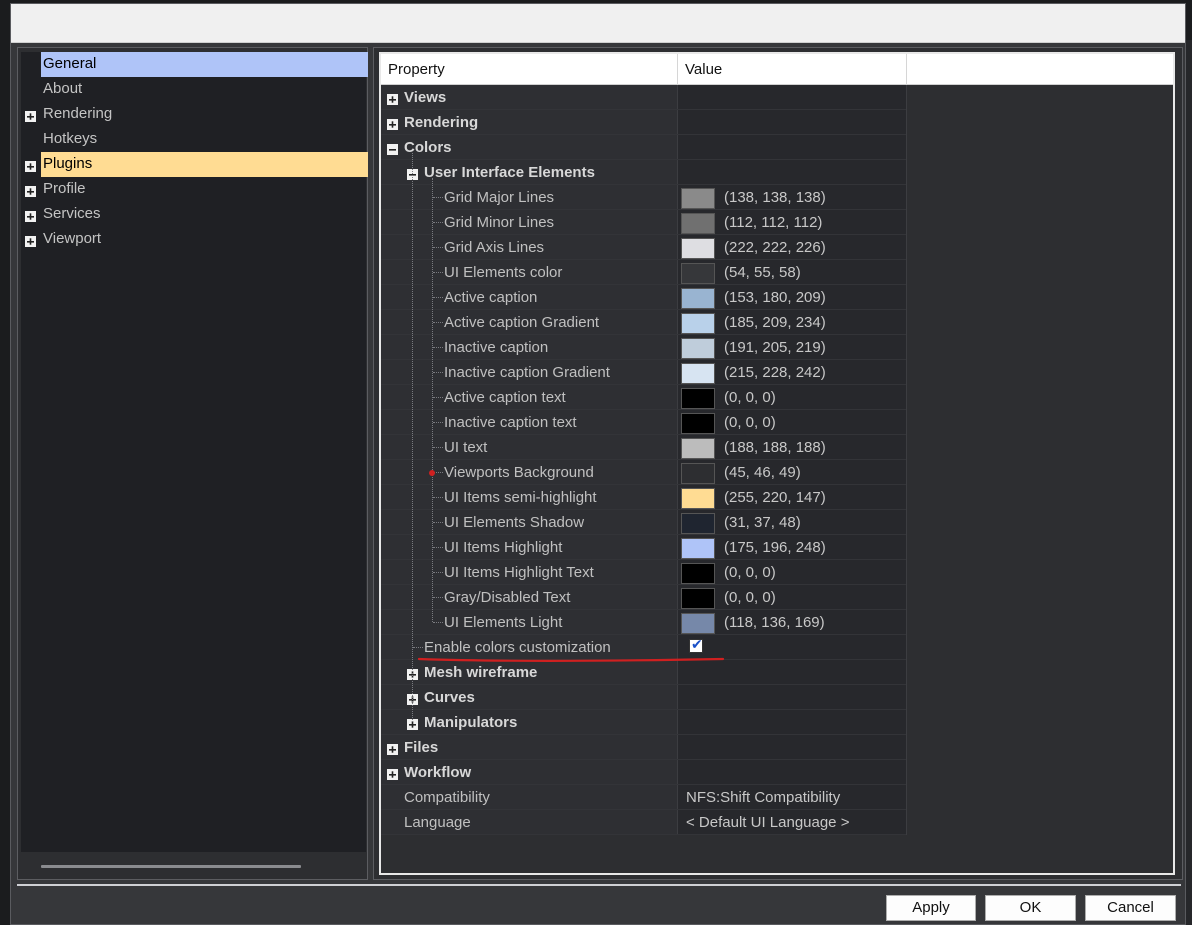 The width and height of the screenshot is (1192, 925). What do you see at coordinates (643, 122) in the screenshot?
I see `group-rendering: Rendering` at bounding box center [643, 122].